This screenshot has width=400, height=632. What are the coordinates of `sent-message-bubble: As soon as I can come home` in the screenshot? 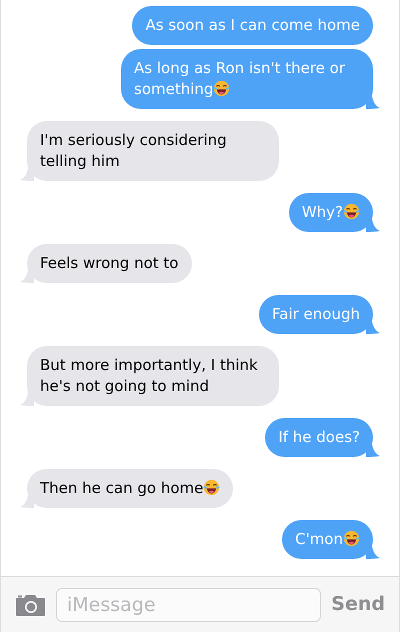 It's located at (252, 25).